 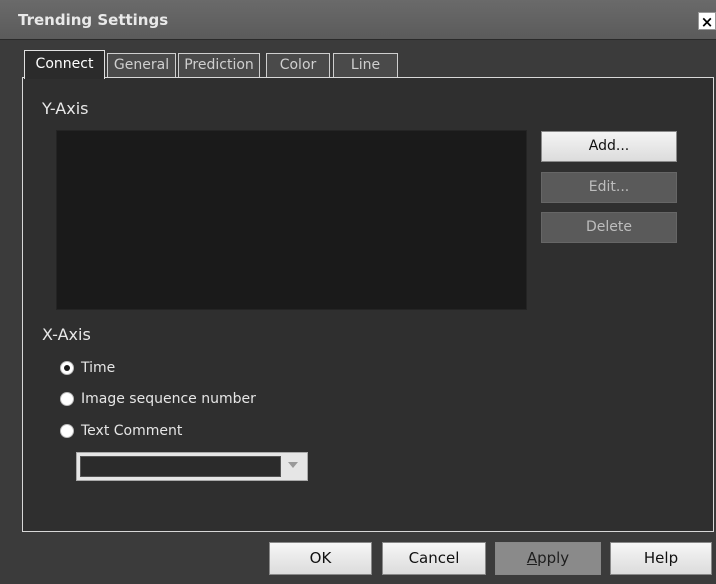 I want to click on tab-general-label: General, so click(x=141, y=65).